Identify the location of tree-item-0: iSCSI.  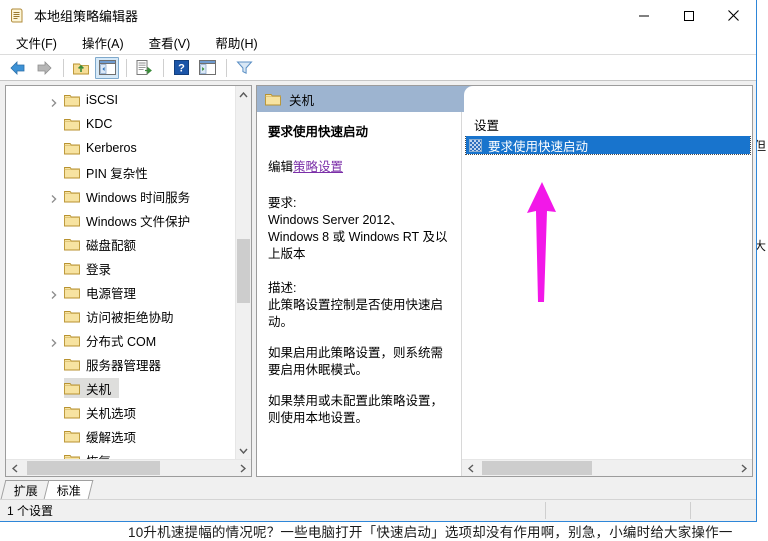
(120, 100).